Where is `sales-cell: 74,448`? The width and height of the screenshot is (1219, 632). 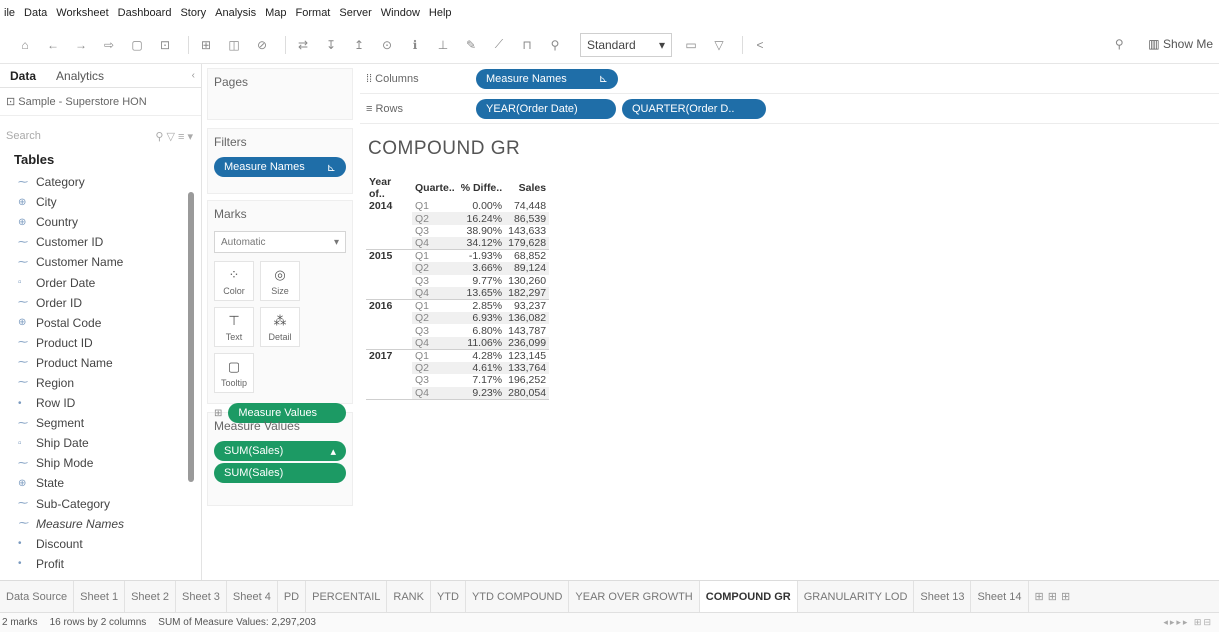 sales-cell: 74,448 is located at coordinates (527, 206).